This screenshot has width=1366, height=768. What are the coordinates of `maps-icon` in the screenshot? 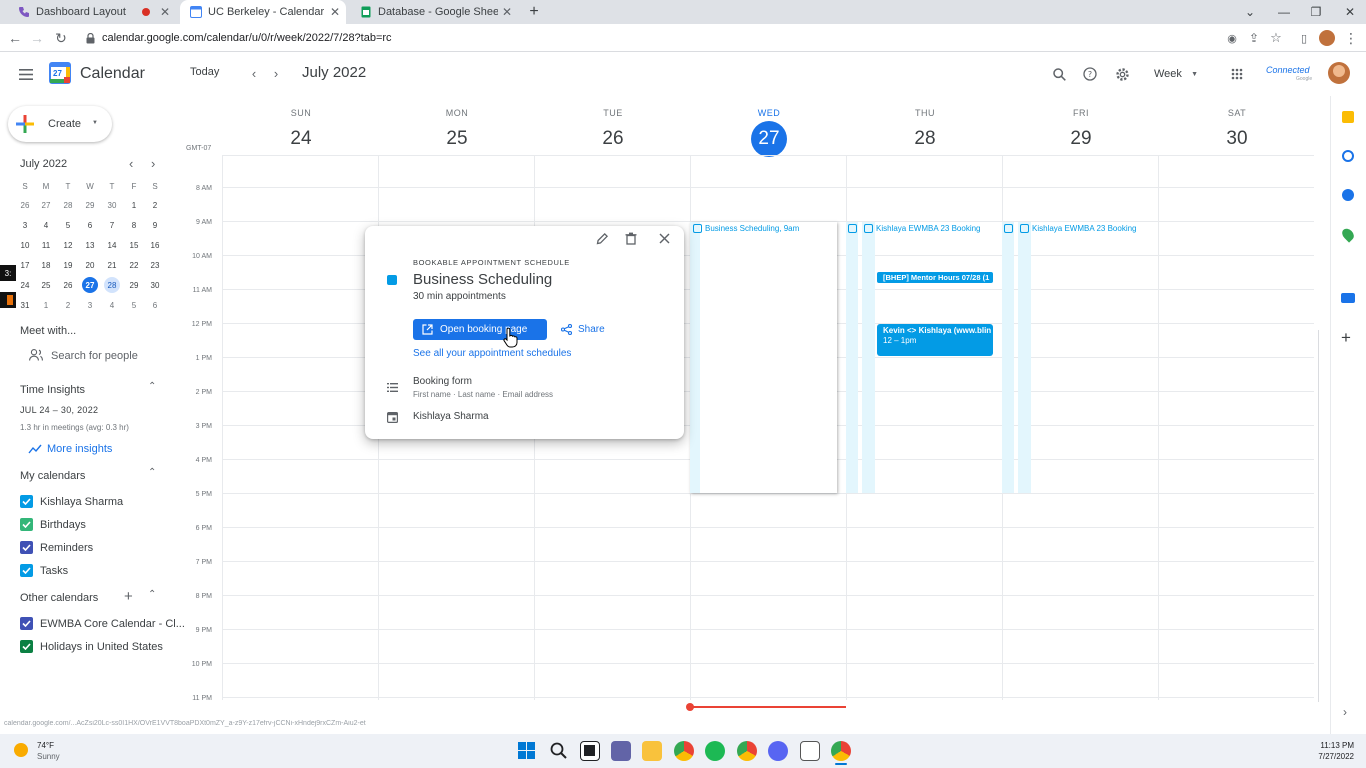 It's located at (1348, 234).